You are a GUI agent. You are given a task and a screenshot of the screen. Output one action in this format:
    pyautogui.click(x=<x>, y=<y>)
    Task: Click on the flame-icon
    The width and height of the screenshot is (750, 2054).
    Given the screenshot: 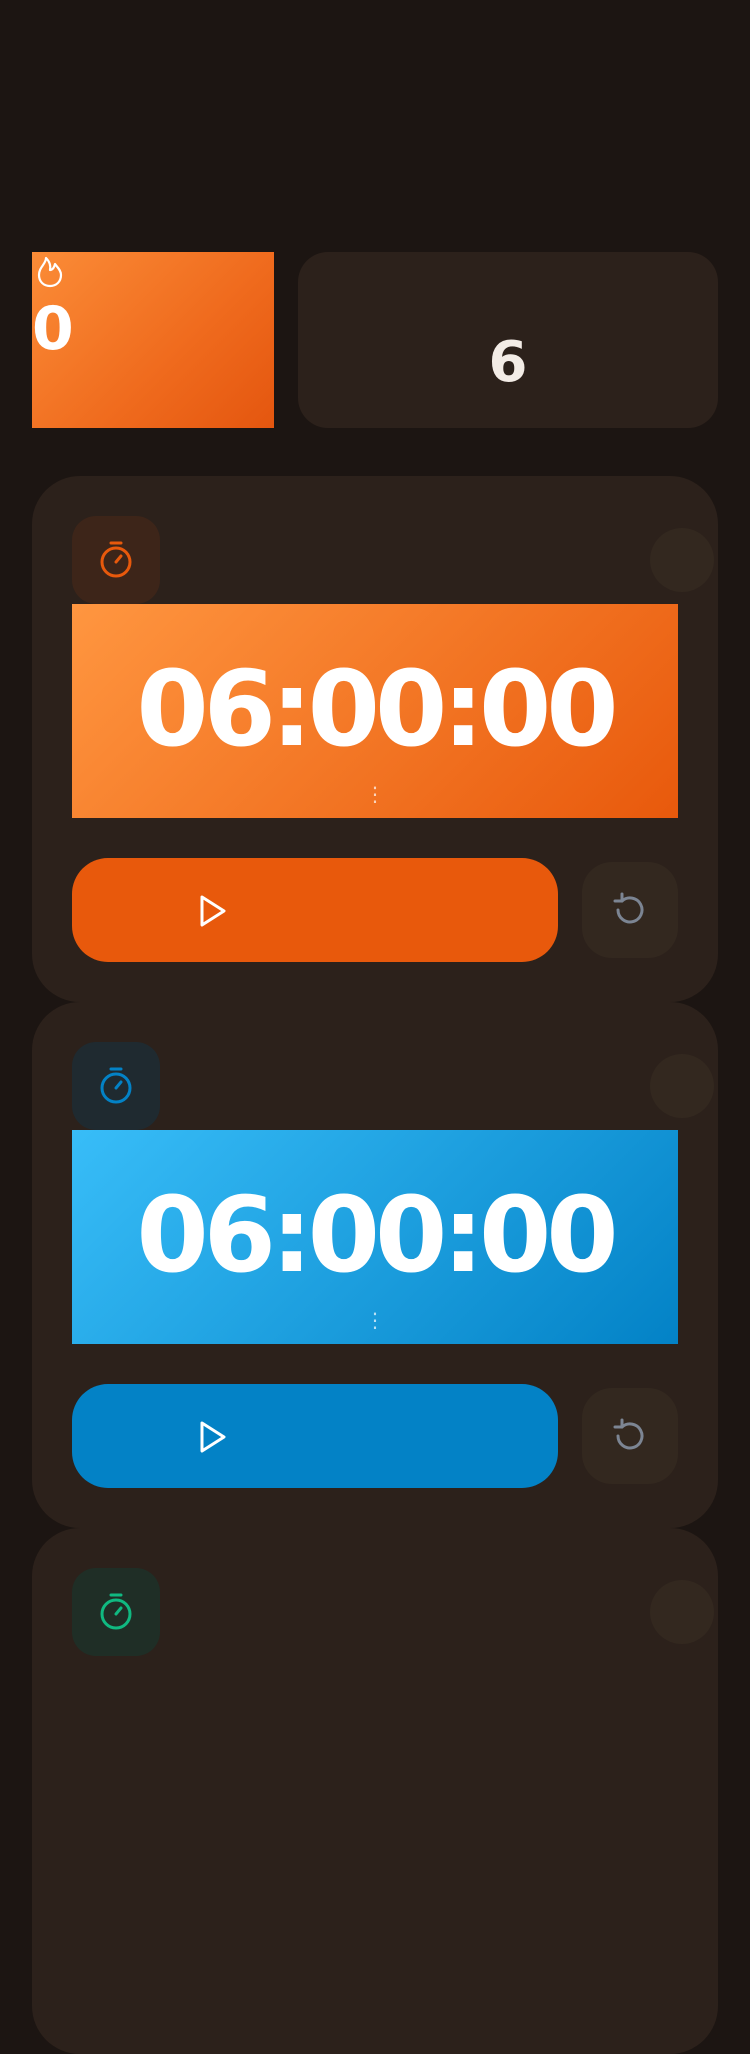 What is the action you would take?
    pyautogui.click(x=50, y=272)
    